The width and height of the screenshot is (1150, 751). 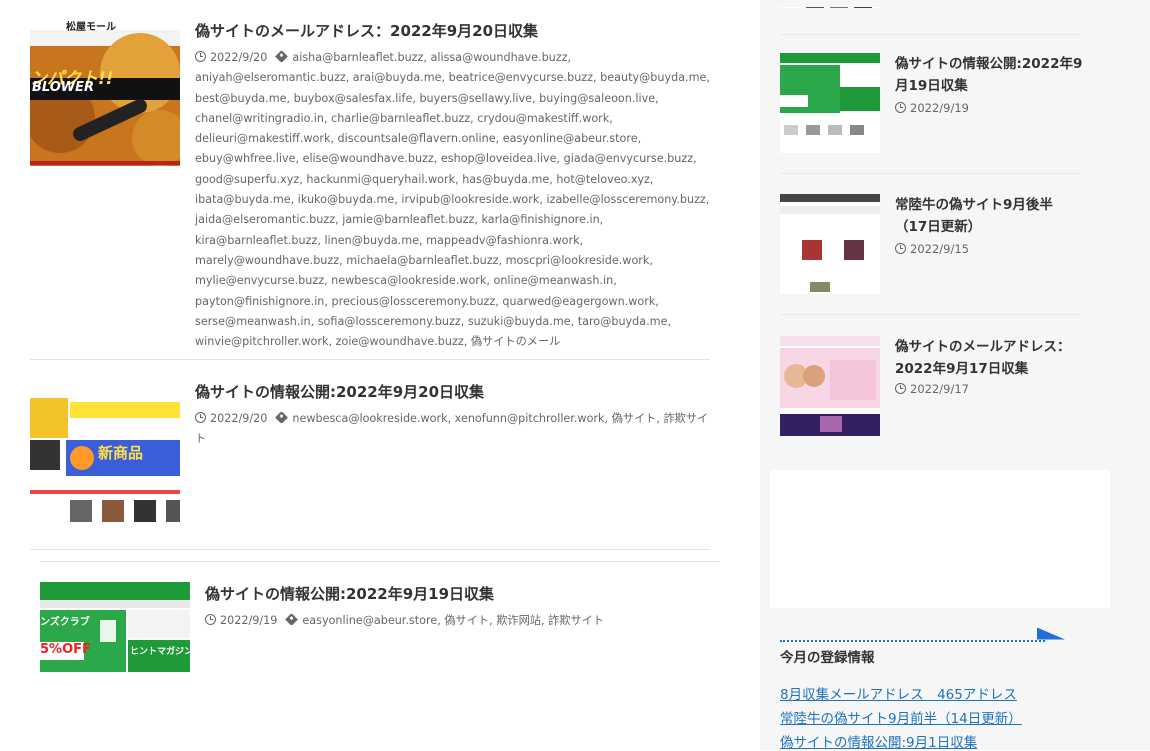 I want to click on heading-decoration-line, so click(x=912, y=641).